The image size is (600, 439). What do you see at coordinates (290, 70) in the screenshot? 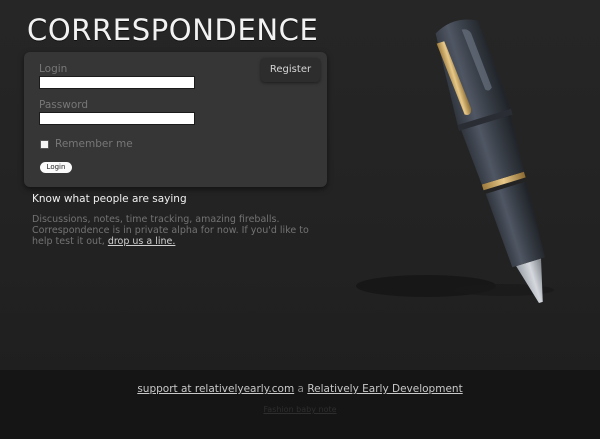
I see `register-button: Register` at bounding box center [290, 70].